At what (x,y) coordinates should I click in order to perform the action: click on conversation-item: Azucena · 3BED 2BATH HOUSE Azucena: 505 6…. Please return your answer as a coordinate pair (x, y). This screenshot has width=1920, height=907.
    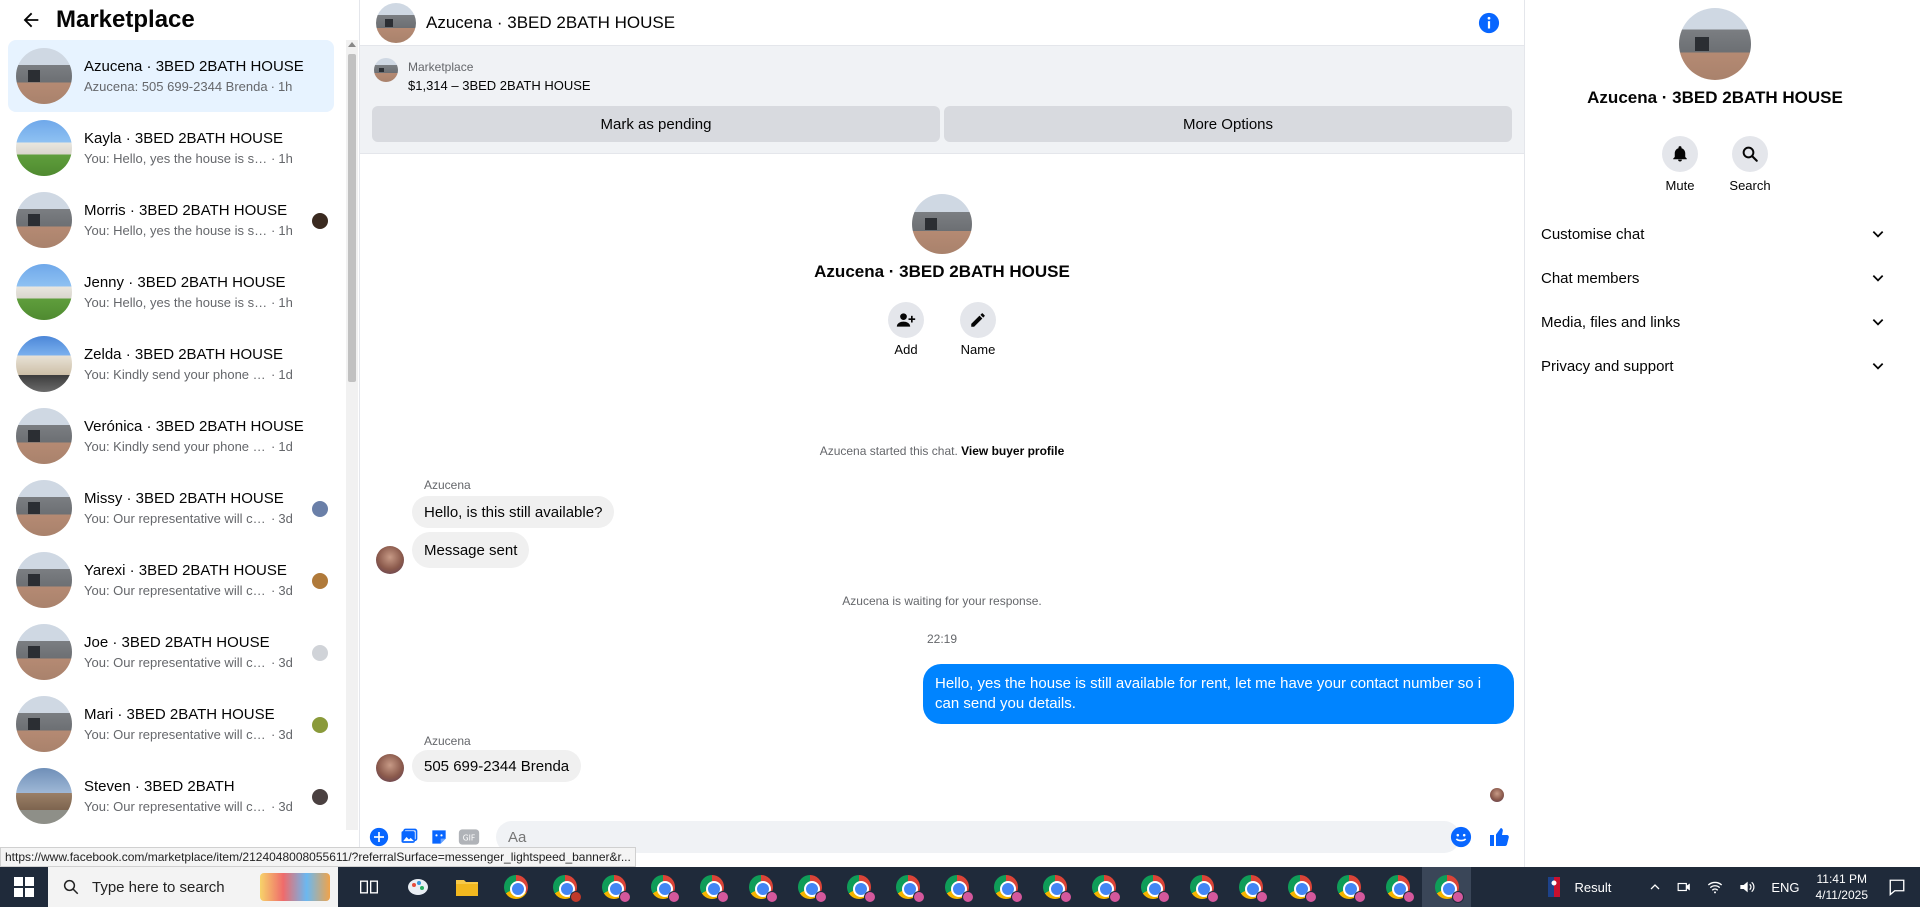
    Looking at the image, I should click on (171, 76).